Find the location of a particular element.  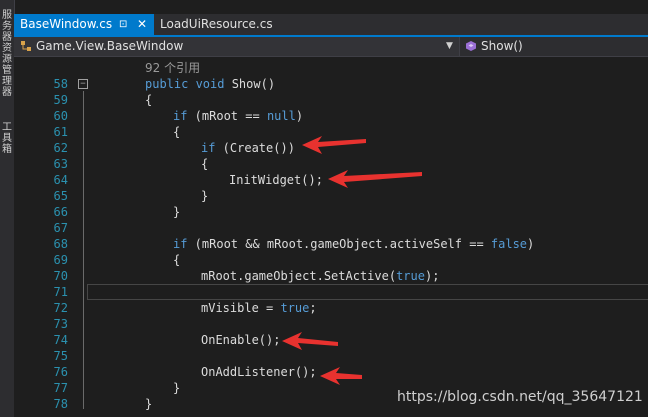

line-number: 63 is located at coordinates (60, 164).